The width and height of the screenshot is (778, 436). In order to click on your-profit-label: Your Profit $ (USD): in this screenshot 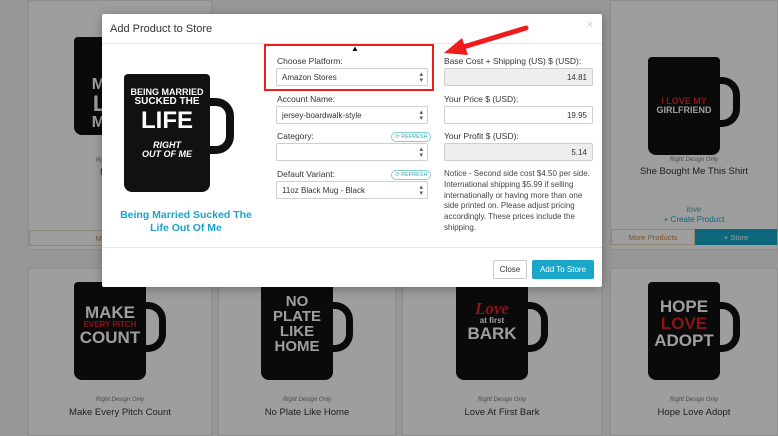, I will do `click(481, 136)`.